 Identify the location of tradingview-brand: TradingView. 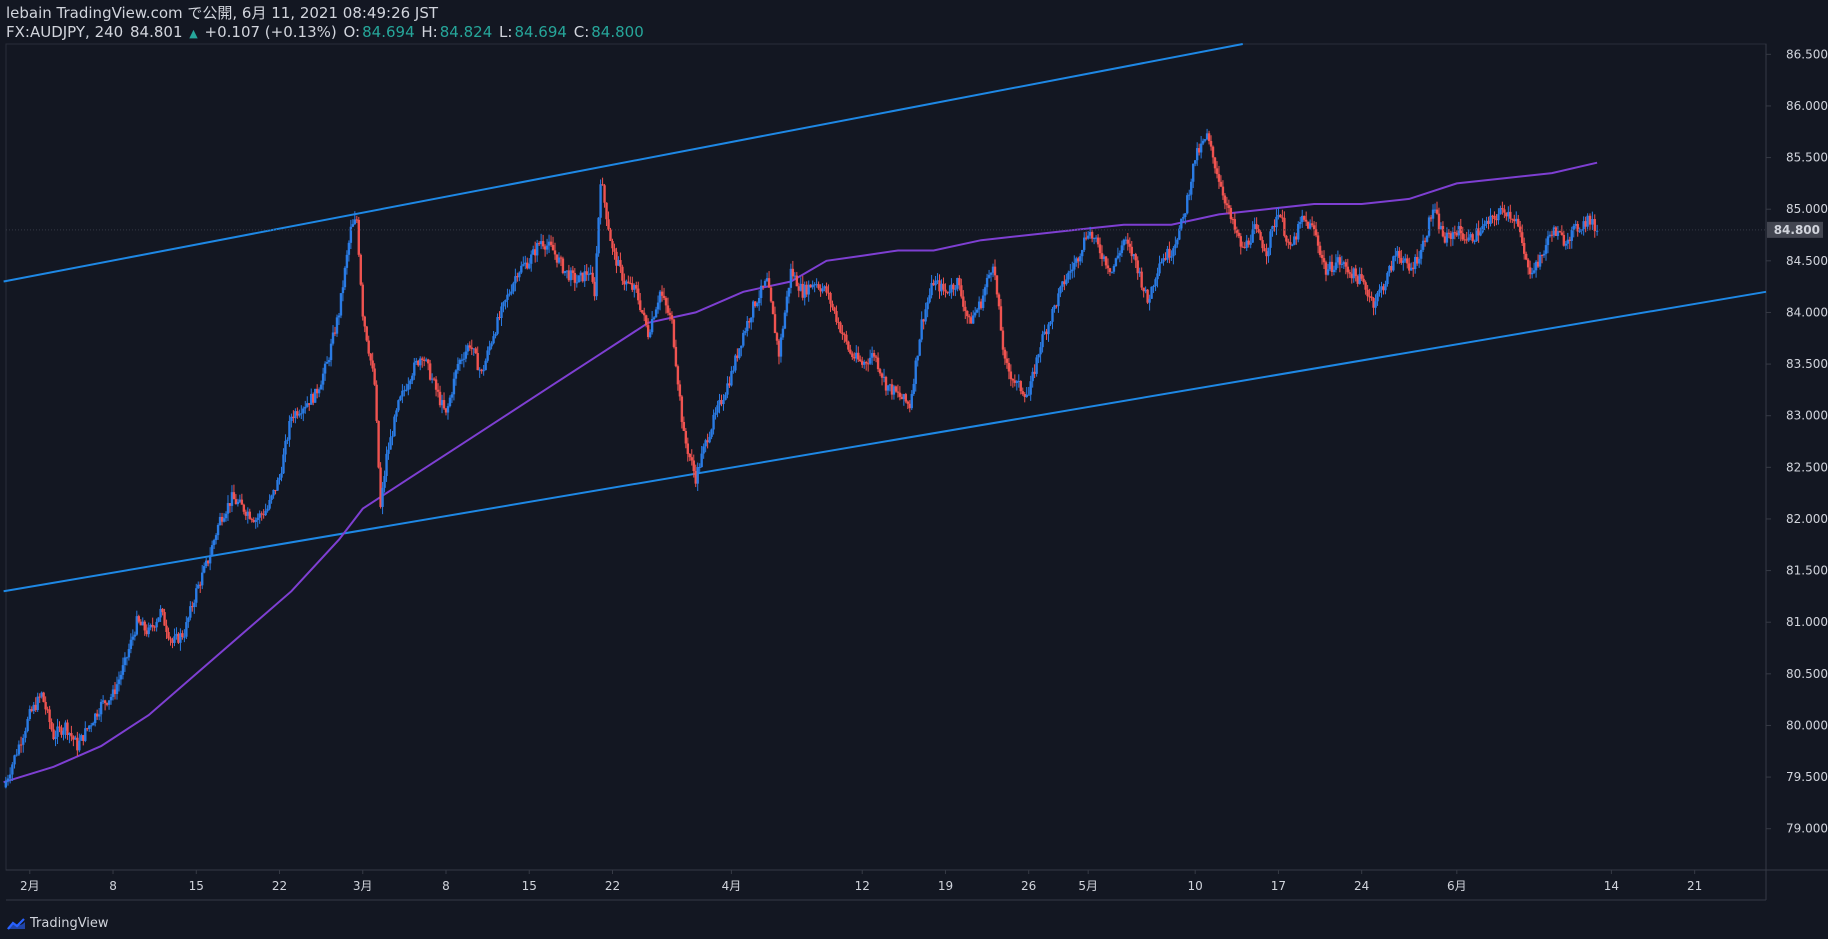
(57, 923).